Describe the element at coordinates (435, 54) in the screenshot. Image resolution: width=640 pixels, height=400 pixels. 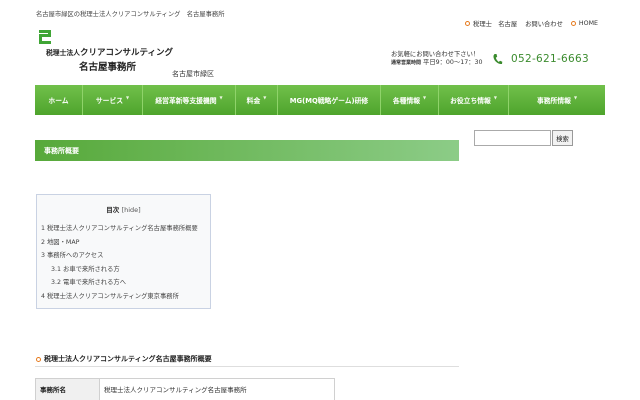
I see `contact-message: お気軽にお問い合わせ下さい！` at that location.